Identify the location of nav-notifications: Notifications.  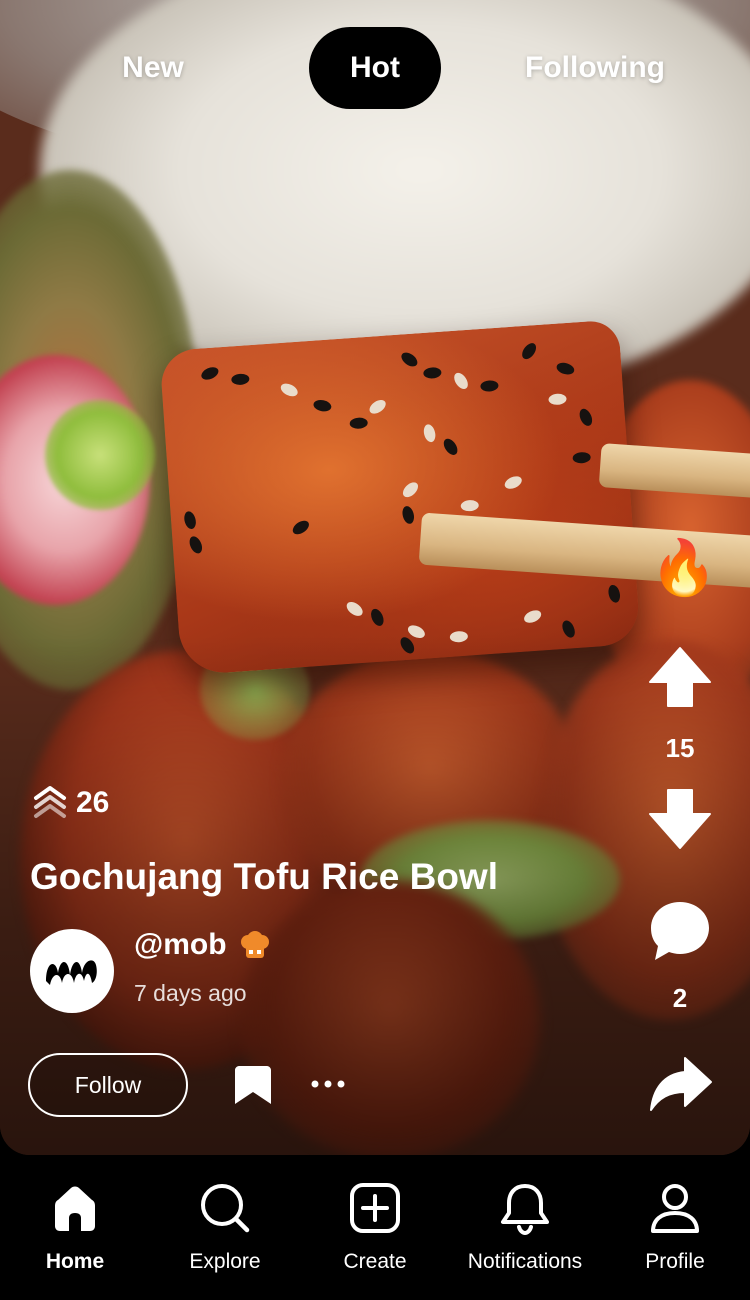
(525, 1235).